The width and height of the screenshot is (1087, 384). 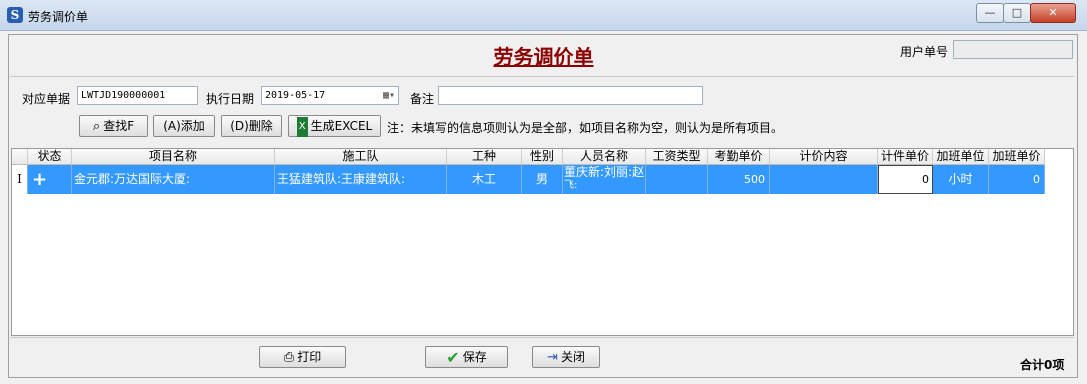 What do you see at coordinates (289, 357) in the screenshot?
I see `printer-icon: ⎙` at bounding box center [289, 357].